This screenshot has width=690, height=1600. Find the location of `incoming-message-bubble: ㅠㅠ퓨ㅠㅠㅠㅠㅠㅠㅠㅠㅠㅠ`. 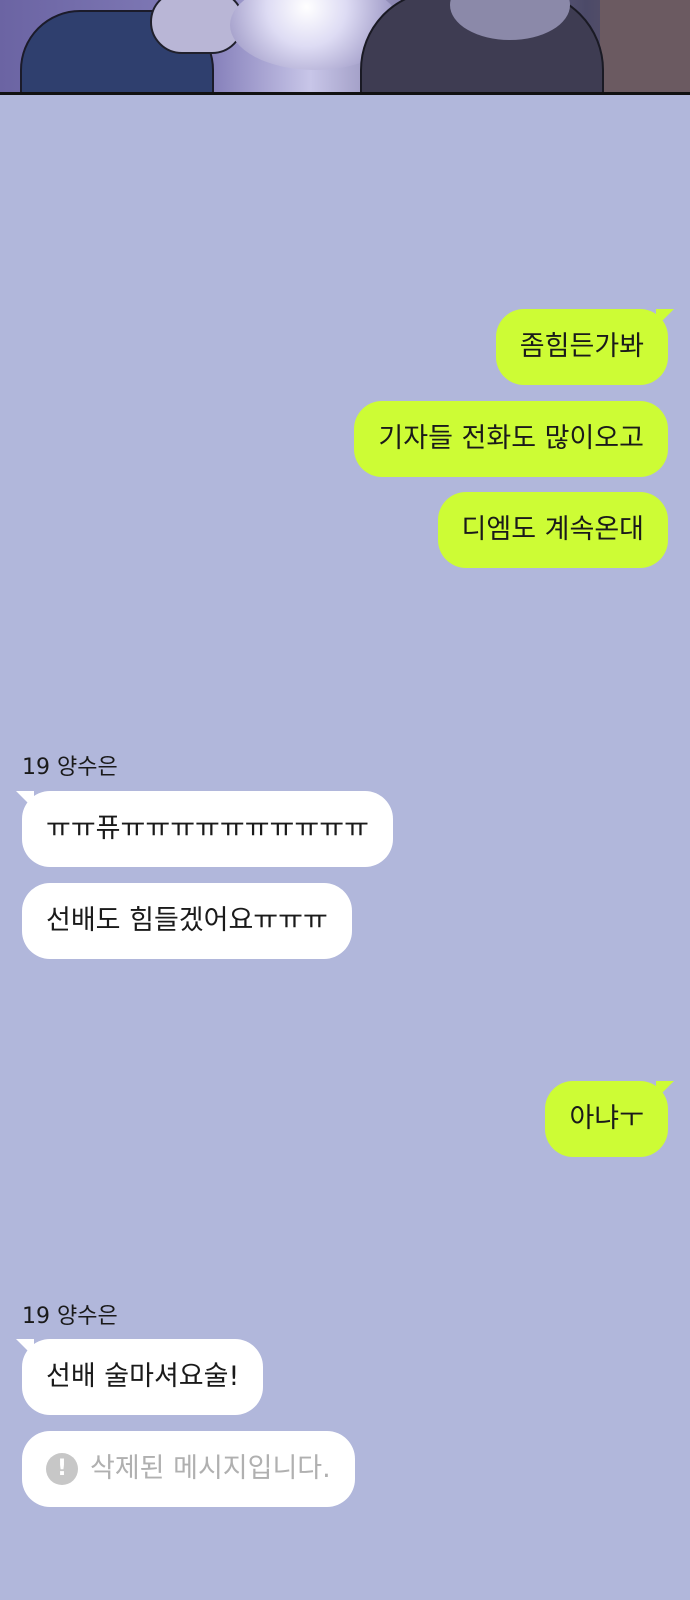

incoming-message-bubble: ㅠㅠ퓨ㅠㅠㅠㅠㅠㅠㅠㅠㅠㅠ is located at coordinates (204, 829).